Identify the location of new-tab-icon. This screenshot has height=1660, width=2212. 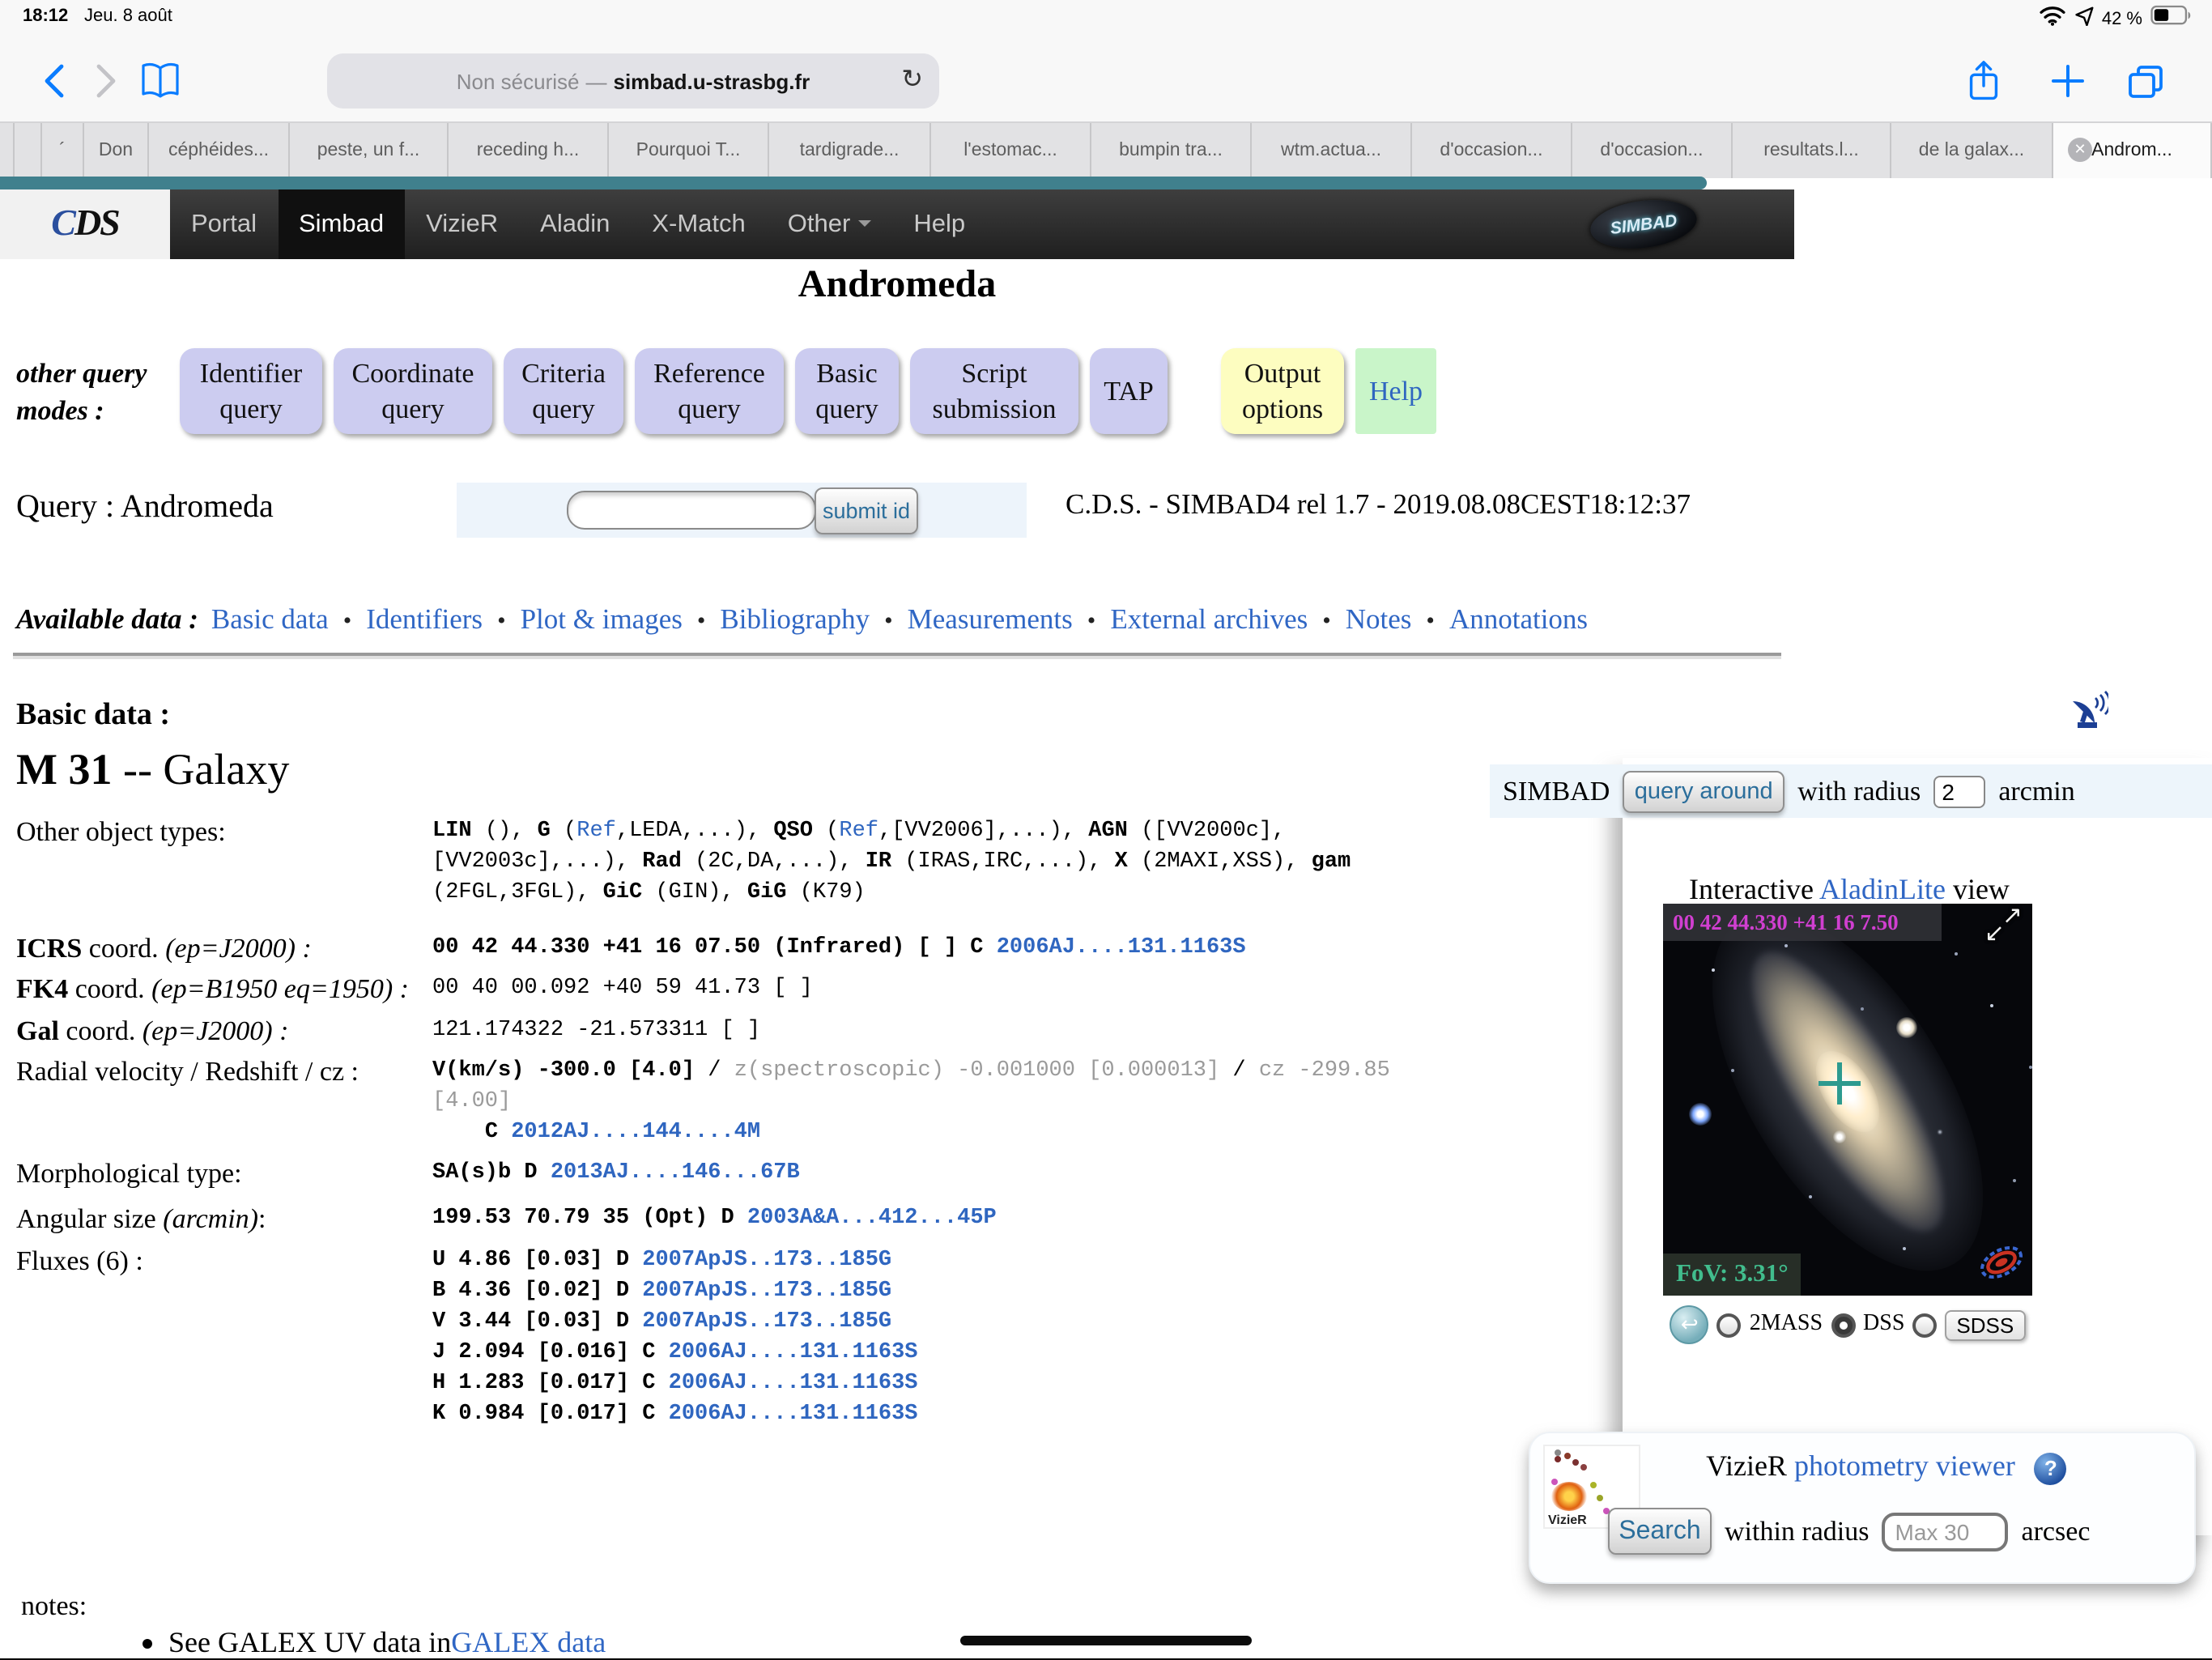
(2068, 81).